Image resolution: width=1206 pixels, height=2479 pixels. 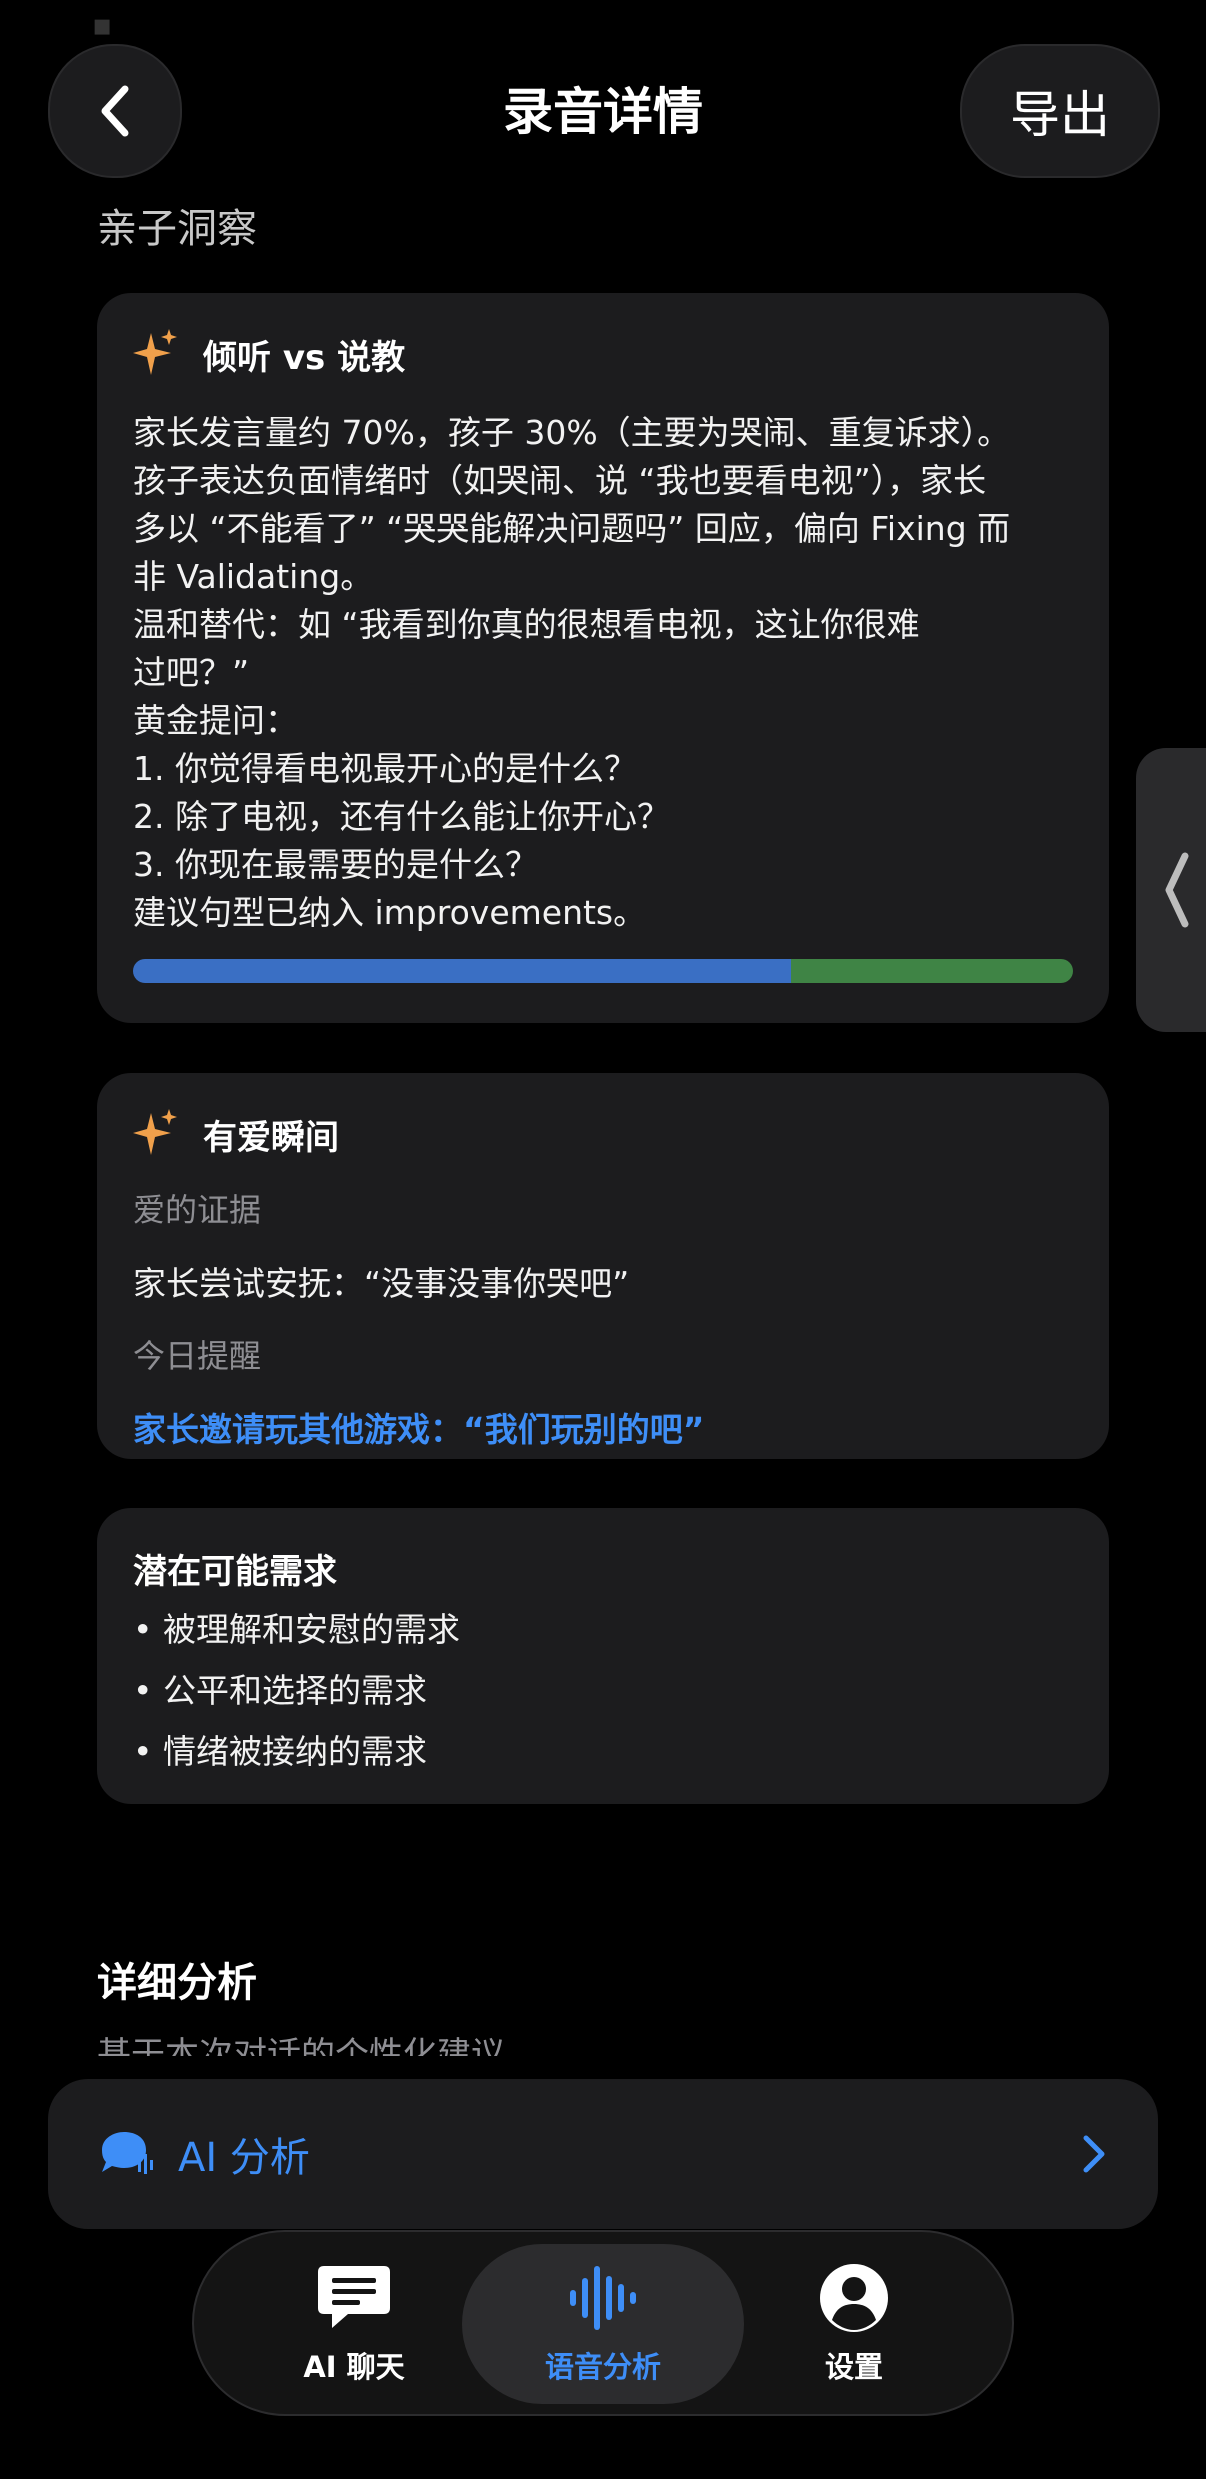 What do you see at coordinates (235, 1572) in the screenshot?
I see `needs-card-title: 潜在可能需求` at bounding box center [235, 1572].